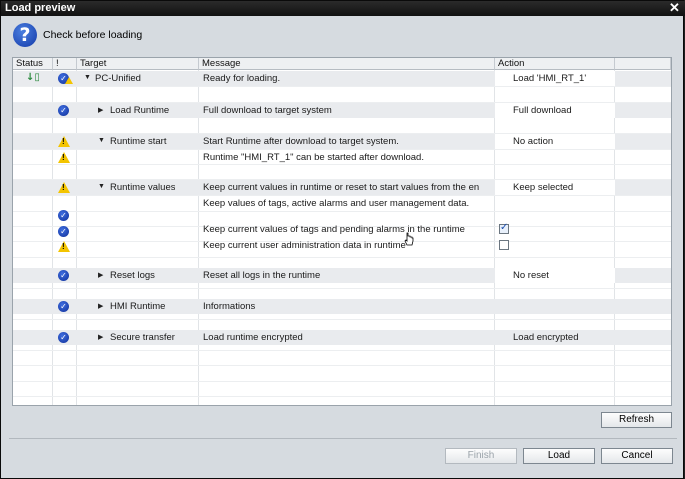 The width and height of the screenshot is (685, 479). Describe the element at coordinates (636, 420) in the screenshot. I see `refresh-button: Refresh` at that location.